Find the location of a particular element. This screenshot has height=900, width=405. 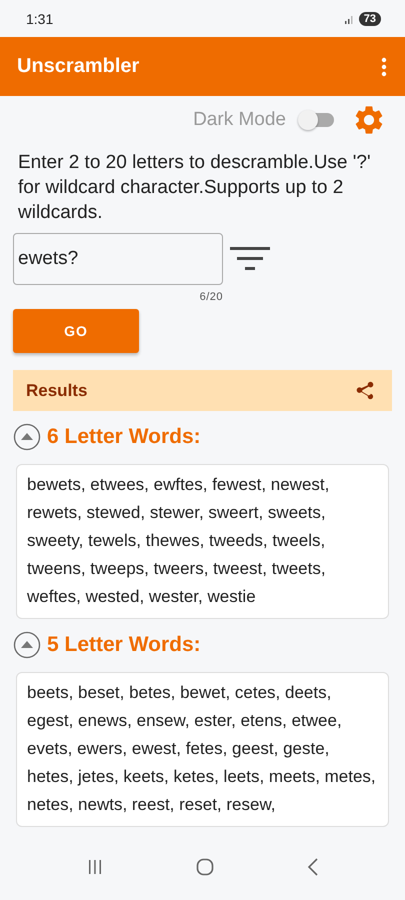

section-title: 6 Letter Words: is located at coordinates (124, 437).